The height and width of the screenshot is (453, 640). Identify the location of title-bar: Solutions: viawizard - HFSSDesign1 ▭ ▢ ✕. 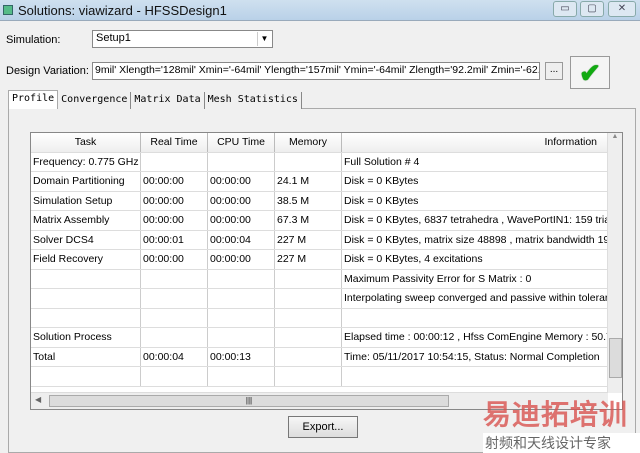
(320, 10).